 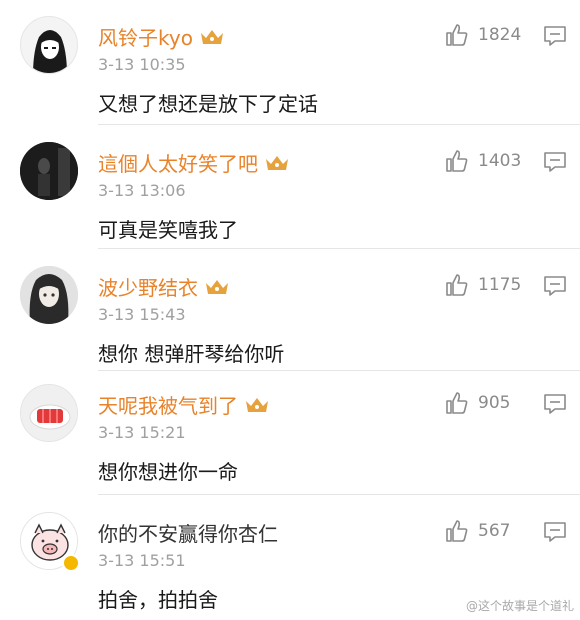 What do you see at coordinates (477, 531) in the screenshot?
I see `like-button: 567` at bounding box center [477, 531].